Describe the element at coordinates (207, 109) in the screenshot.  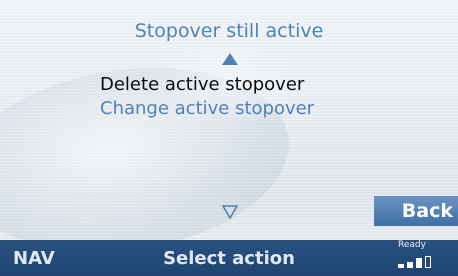
I see `menu-item-change-stopover: Change active stopover` at that location.